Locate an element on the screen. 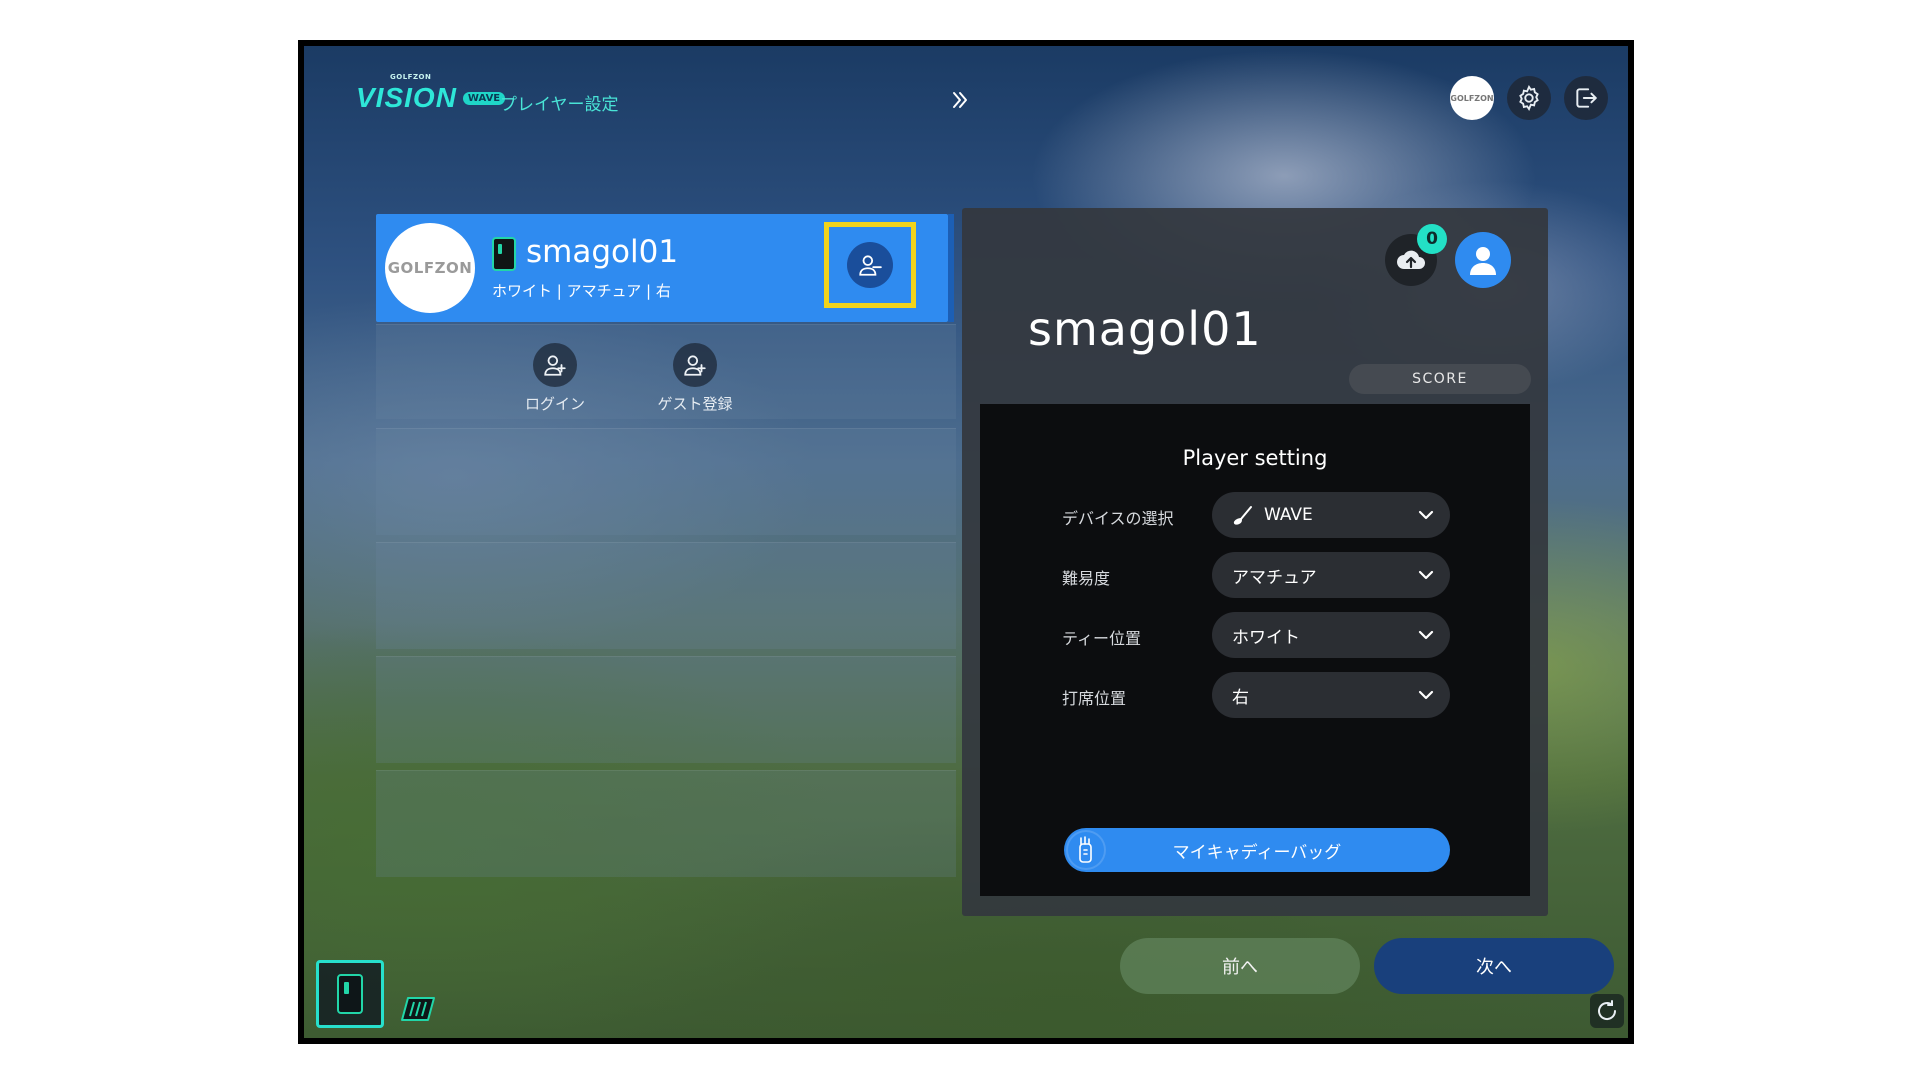  user-profile-button is located at coordinates (1483, 260).